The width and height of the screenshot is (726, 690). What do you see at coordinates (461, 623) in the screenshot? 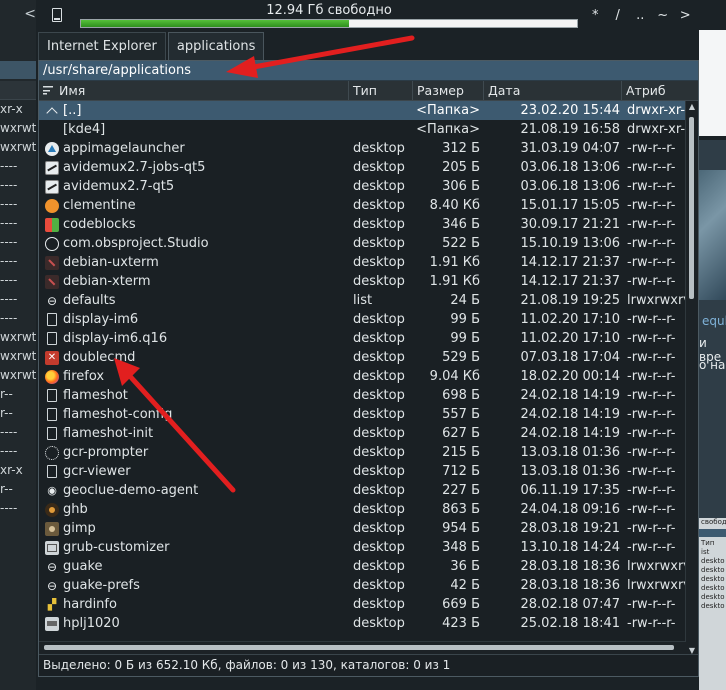
I see `file-size: 423 Б` at bounding box center [461, 623].